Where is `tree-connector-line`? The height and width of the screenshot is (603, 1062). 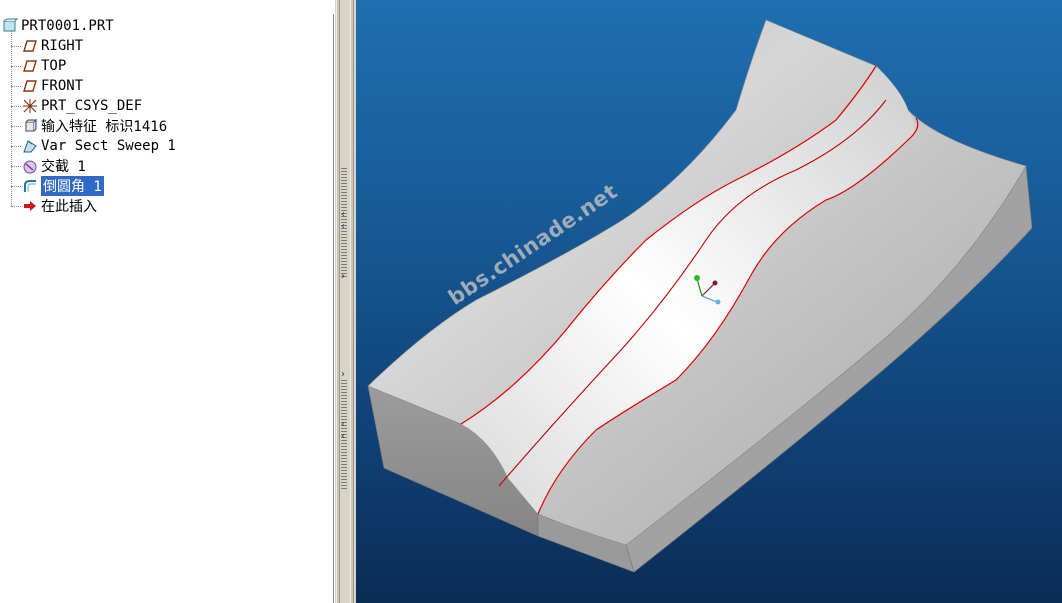 tree-connector-line is located at coordinates (11, 118).